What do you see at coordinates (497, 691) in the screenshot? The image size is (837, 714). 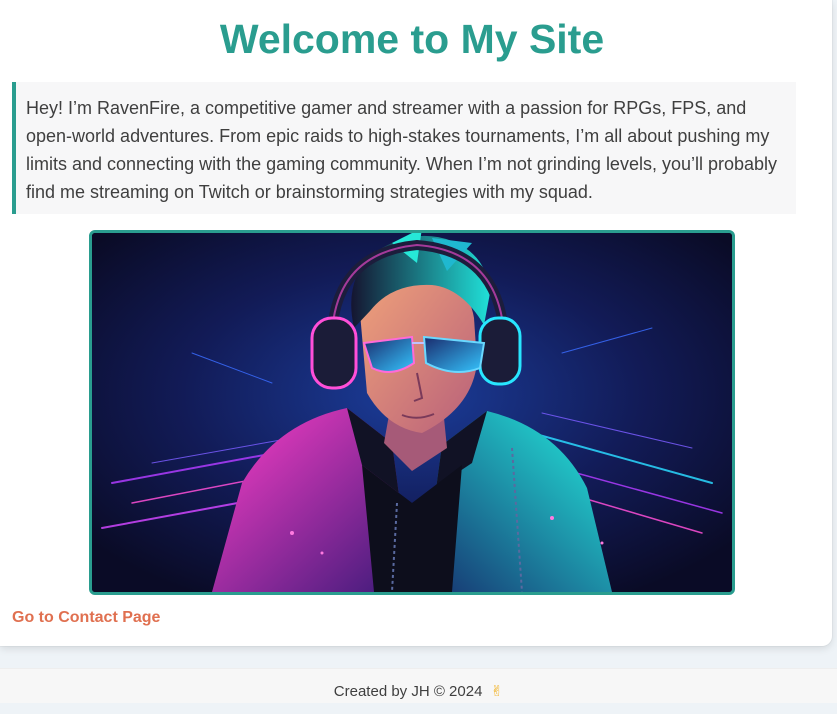 I see `peace-hand-icon: ✌` at bounding box center [497, 691].